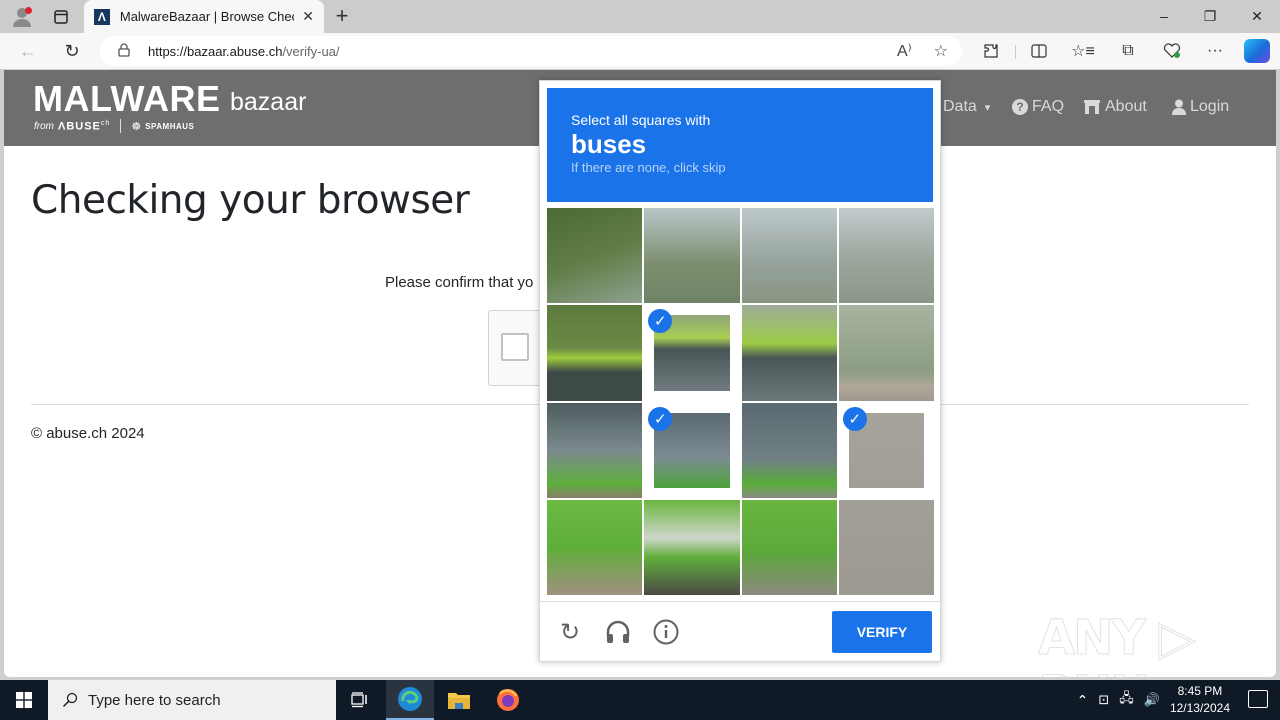 The width and height of the screenshot is (1280, 720). What do you see at coordinates (114, 126) in the screenshot?
I see `logo-byline: from ΛBUSEch ☸ SPAMHAUS` at bounding box center [114, 126].